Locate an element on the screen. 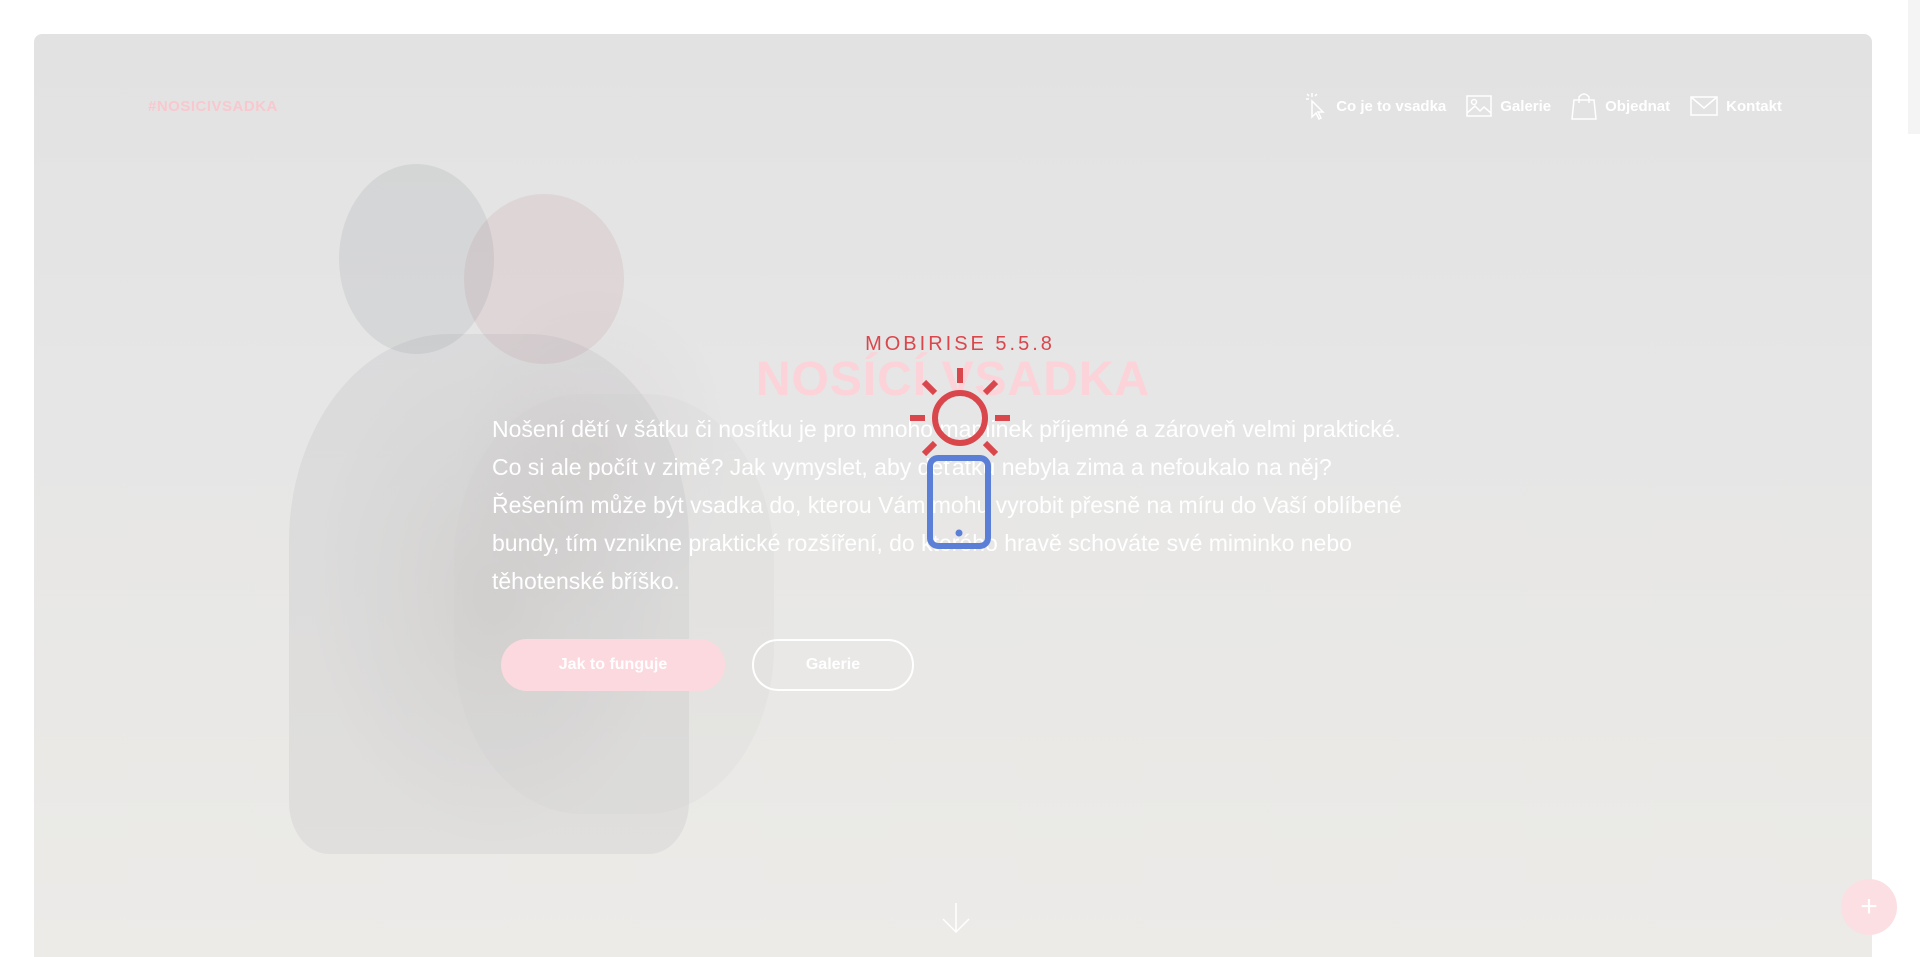 The height and width of the screenshot is (957, 1920). nav-item-galerie: Galerie is located at coordinates (1508, 106).